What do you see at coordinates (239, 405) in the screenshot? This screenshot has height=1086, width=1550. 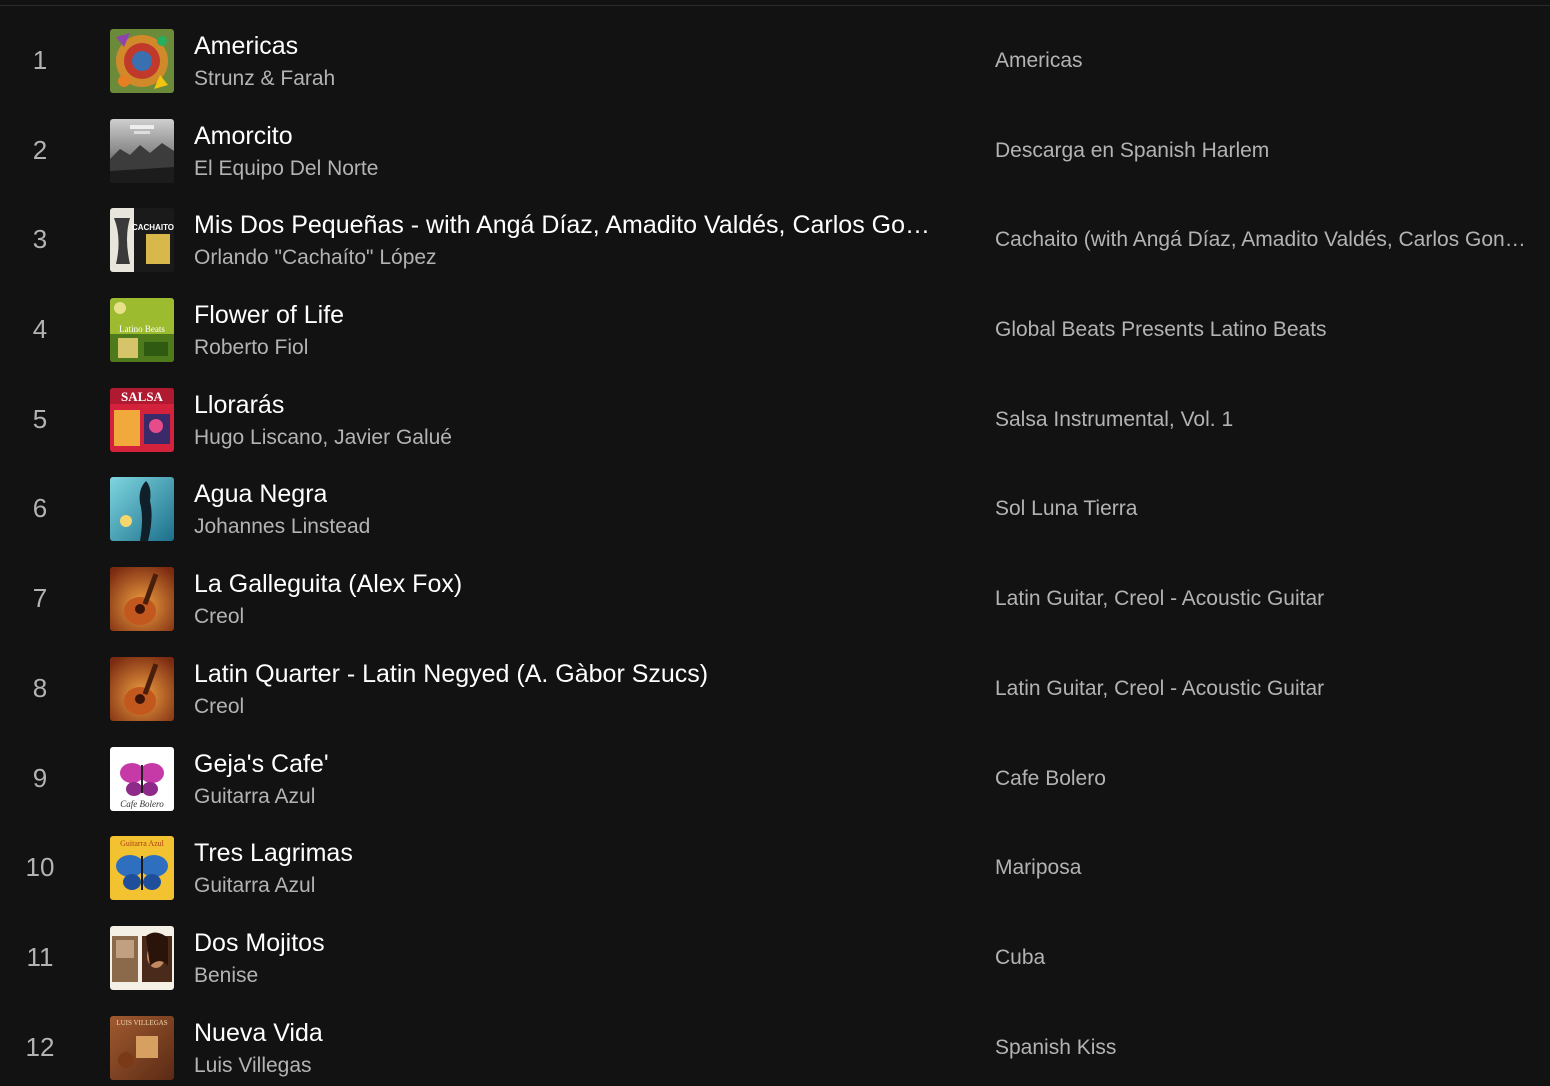 I see `track-title: Llorarás` at bounding box center [239, 405].